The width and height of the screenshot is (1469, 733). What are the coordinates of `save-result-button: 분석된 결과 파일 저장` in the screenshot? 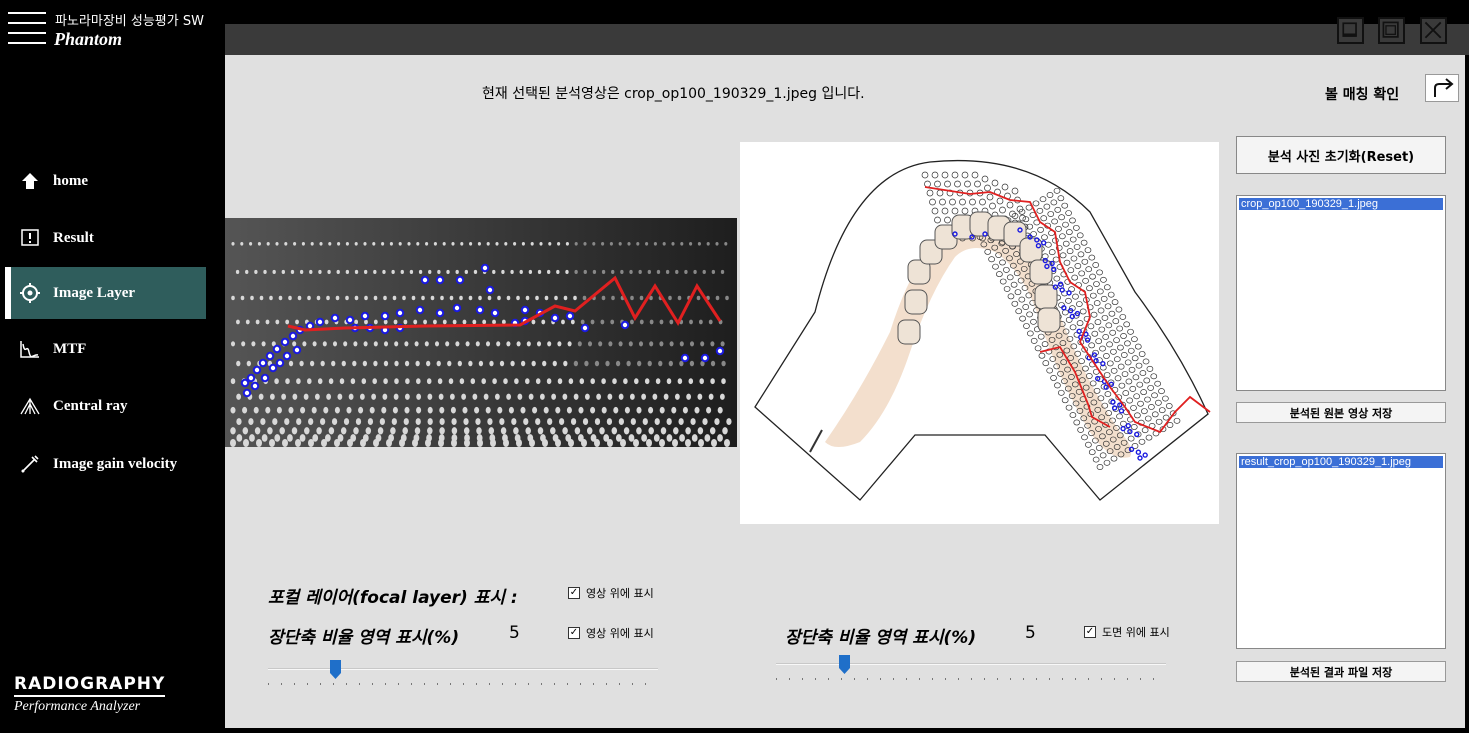 It's located at (1341, 671).